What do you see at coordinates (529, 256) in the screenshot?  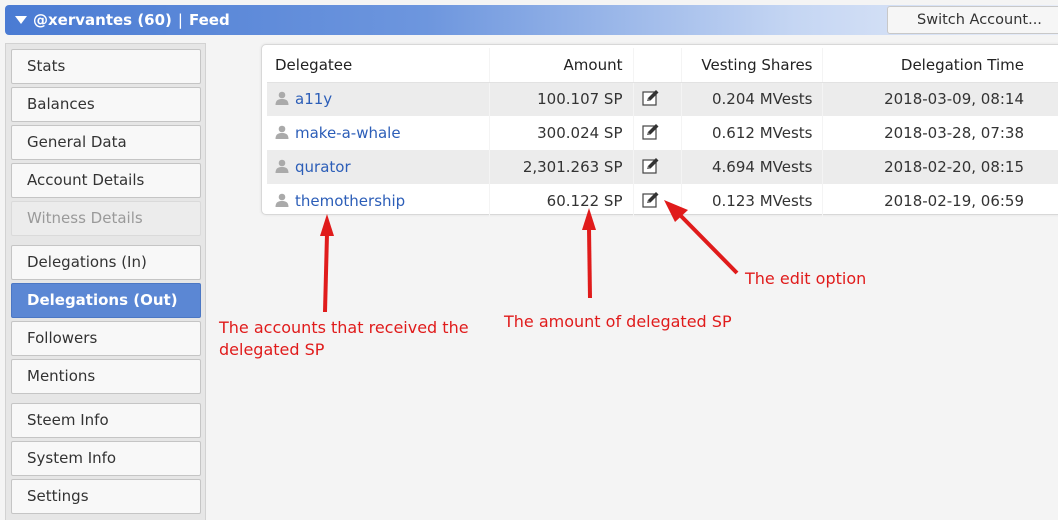 I see `annotation-arrows` at bounding box center [529, 256].